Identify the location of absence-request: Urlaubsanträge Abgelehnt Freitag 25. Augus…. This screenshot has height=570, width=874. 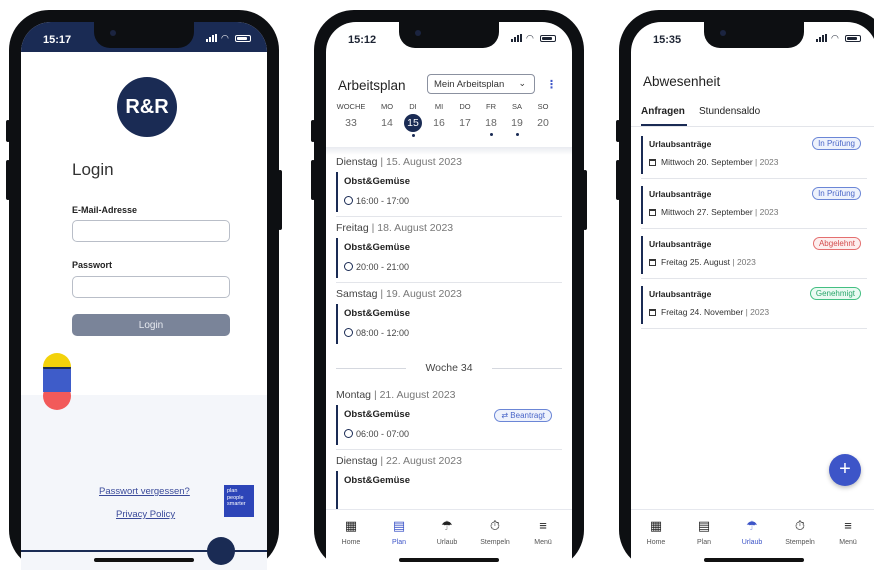
(751, 255).